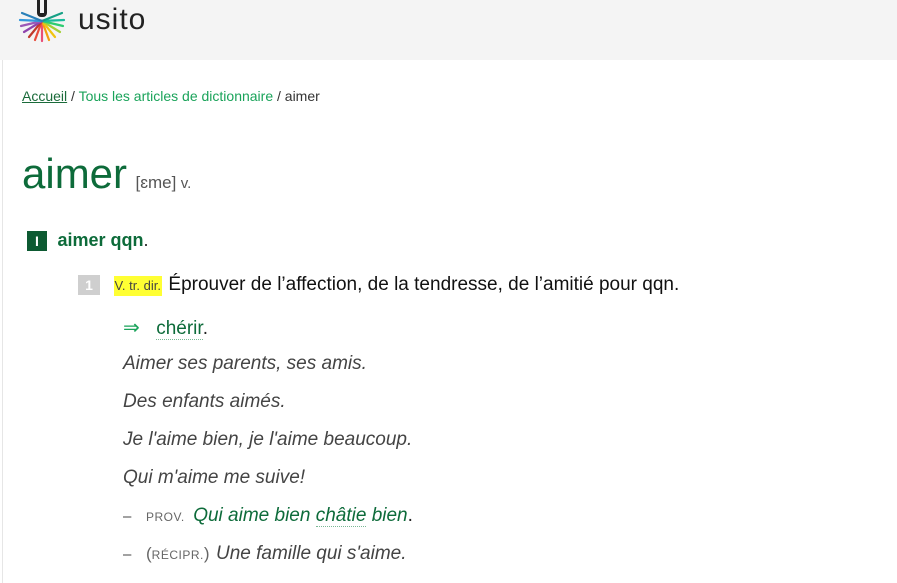 This screenshot has height=583, width=897. Describe the element at coordinates (341, 516) in the screenshot. I see `proverb-link-chatie: châtie` at that location.